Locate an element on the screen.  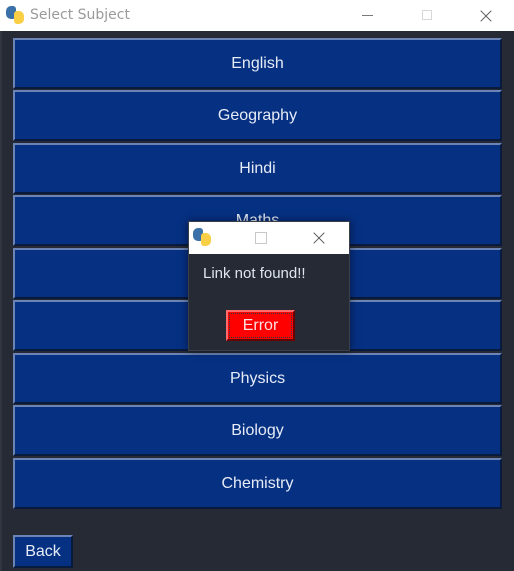
subject-button-chemistry: Chemistry is located at coordinates (257, 483).